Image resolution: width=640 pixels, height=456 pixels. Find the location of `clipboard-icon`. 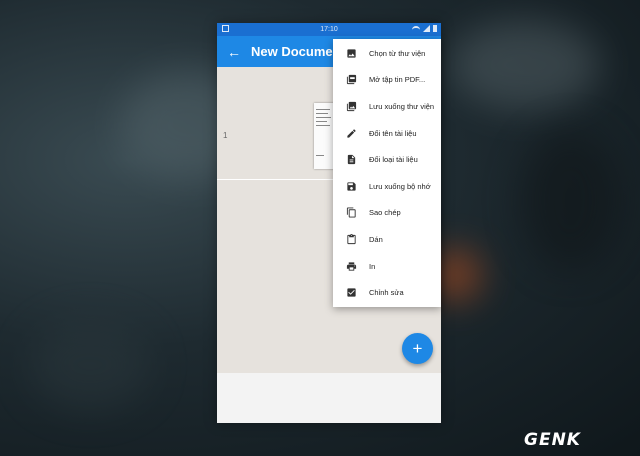

clipboard-icon is located at coordinates (351, 239).